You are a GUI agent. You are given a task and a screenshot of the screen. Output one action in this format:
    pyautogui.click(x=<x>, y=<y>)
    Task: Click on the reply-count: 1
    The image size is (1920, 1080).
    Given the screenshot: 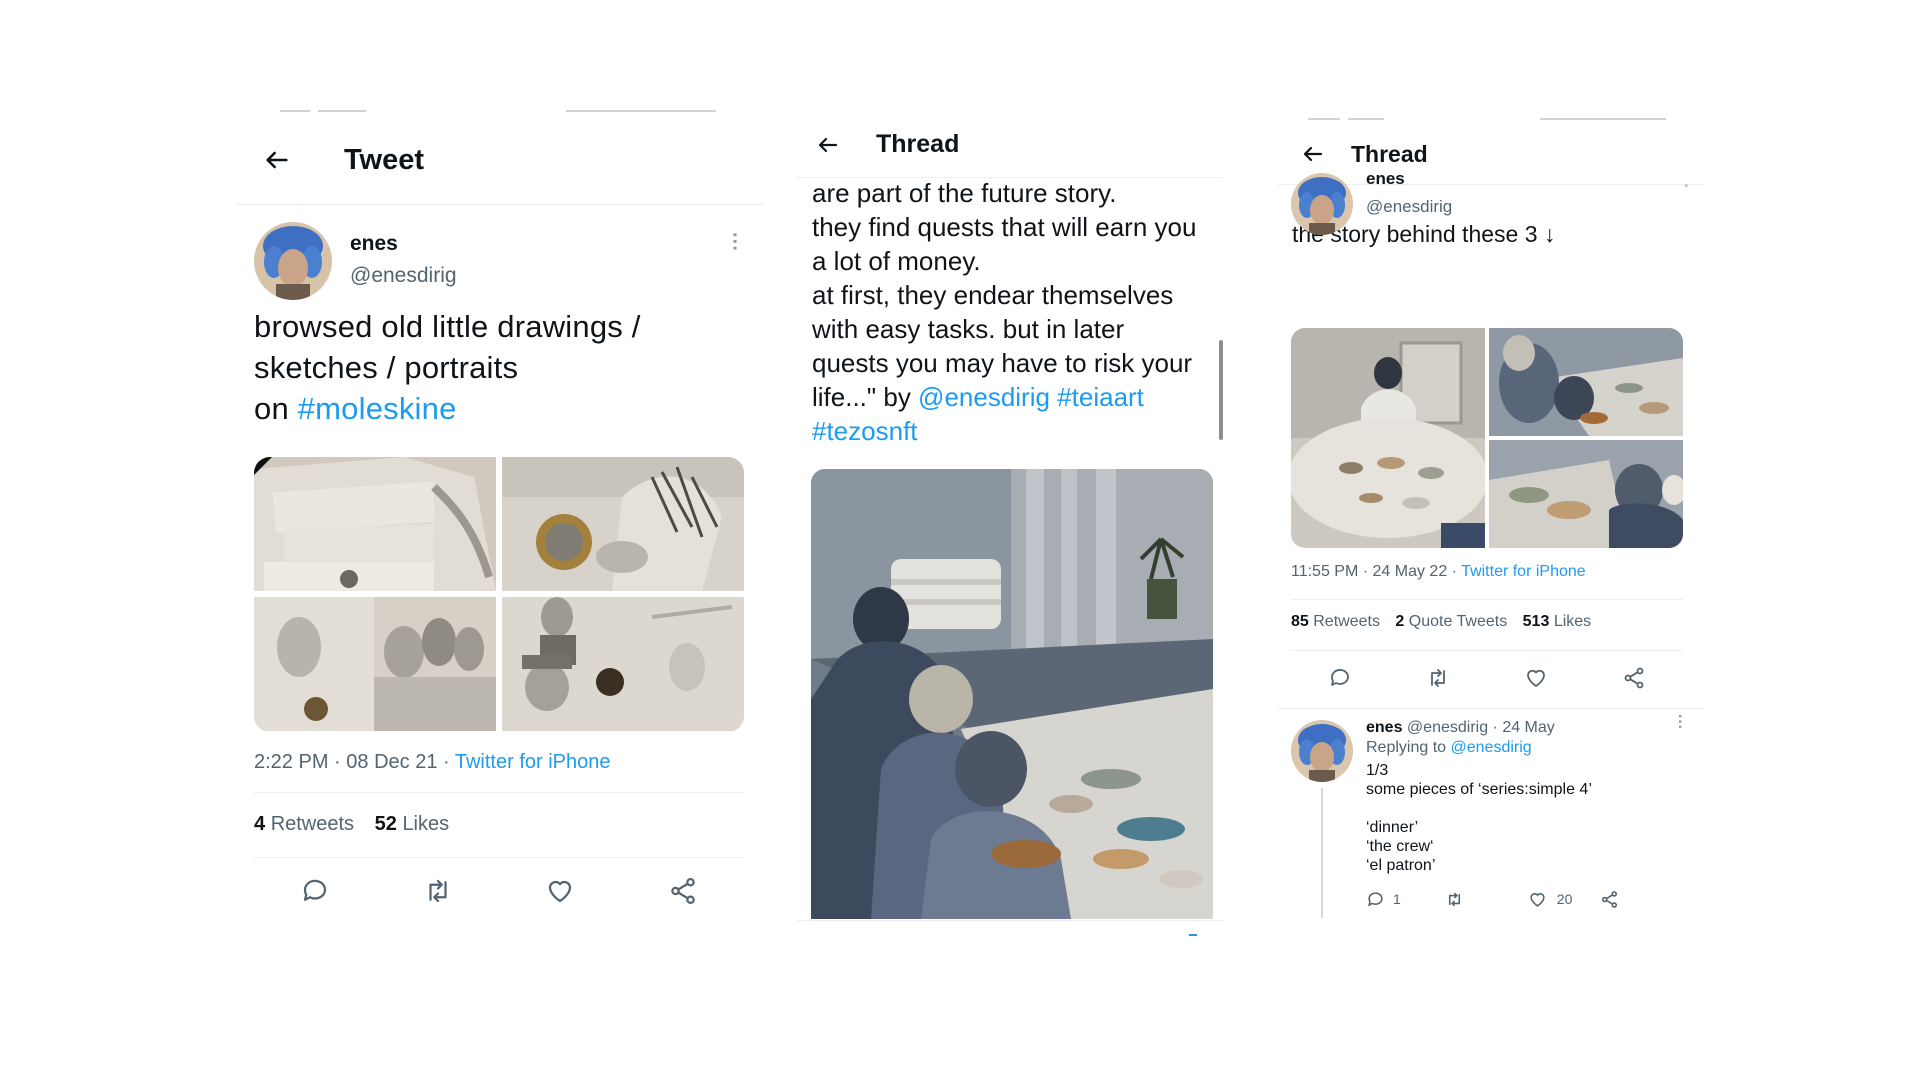 What is the action you would take?
    pyautogui.click(x=1397, y=899)
    